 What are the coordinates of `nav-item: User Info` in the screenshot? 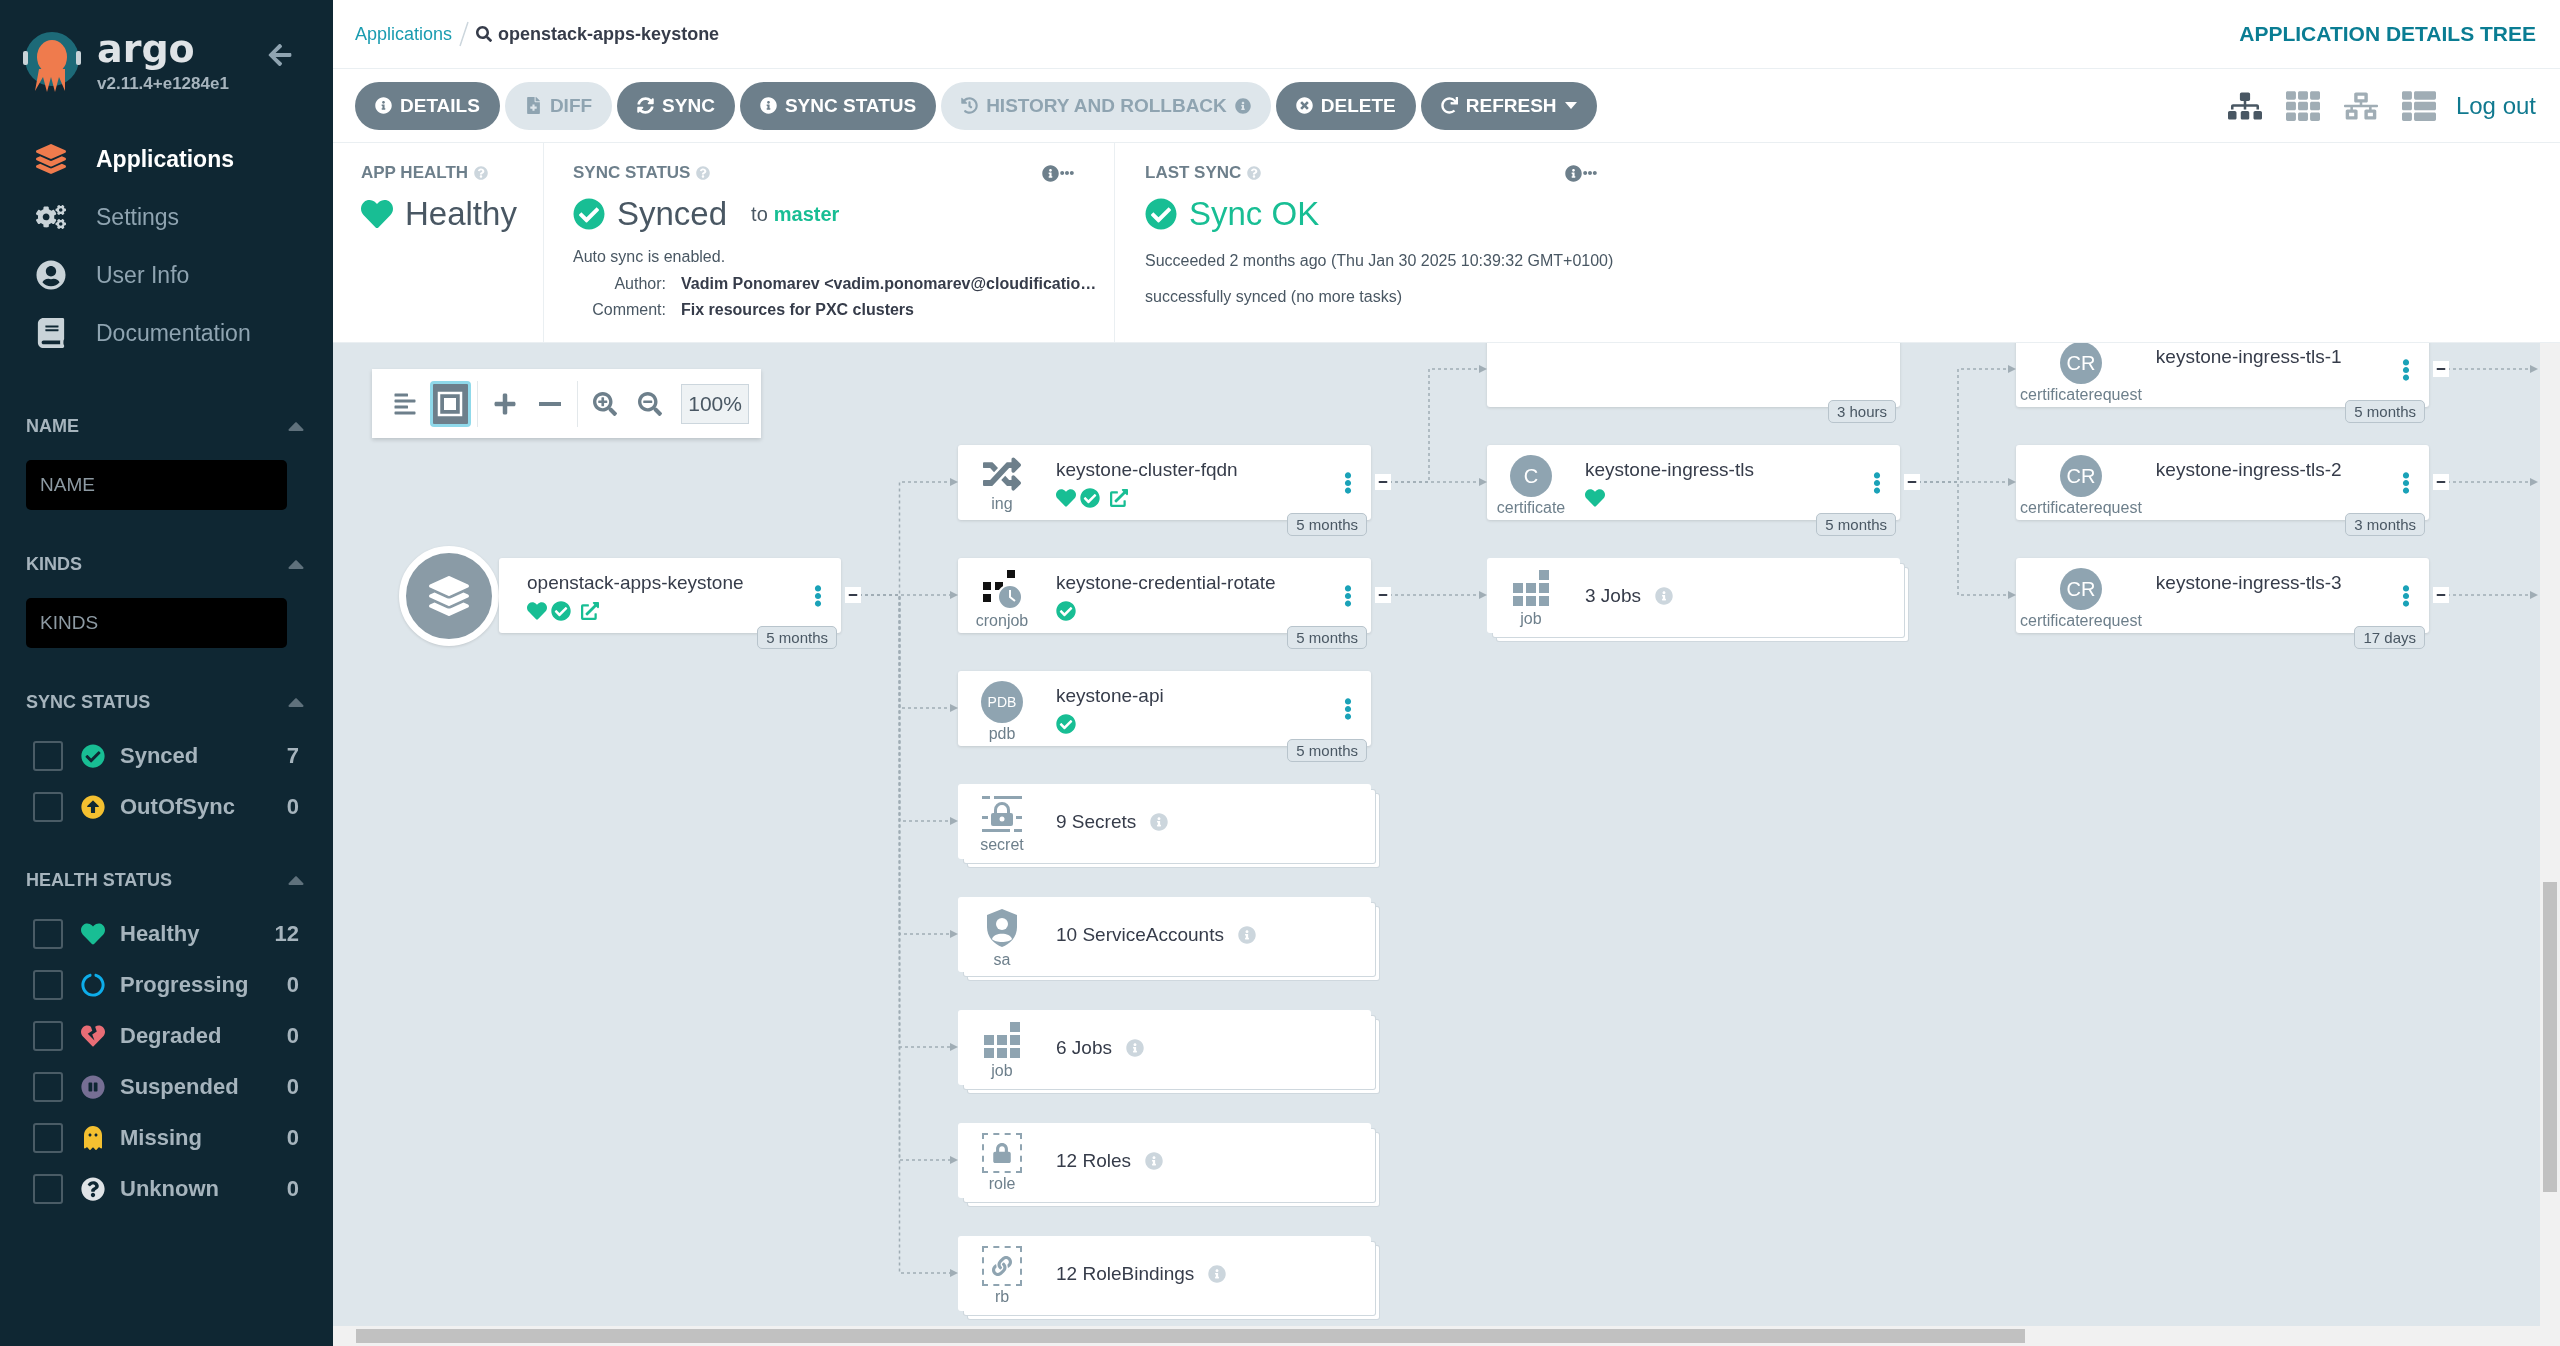 It's located at (166, 275).